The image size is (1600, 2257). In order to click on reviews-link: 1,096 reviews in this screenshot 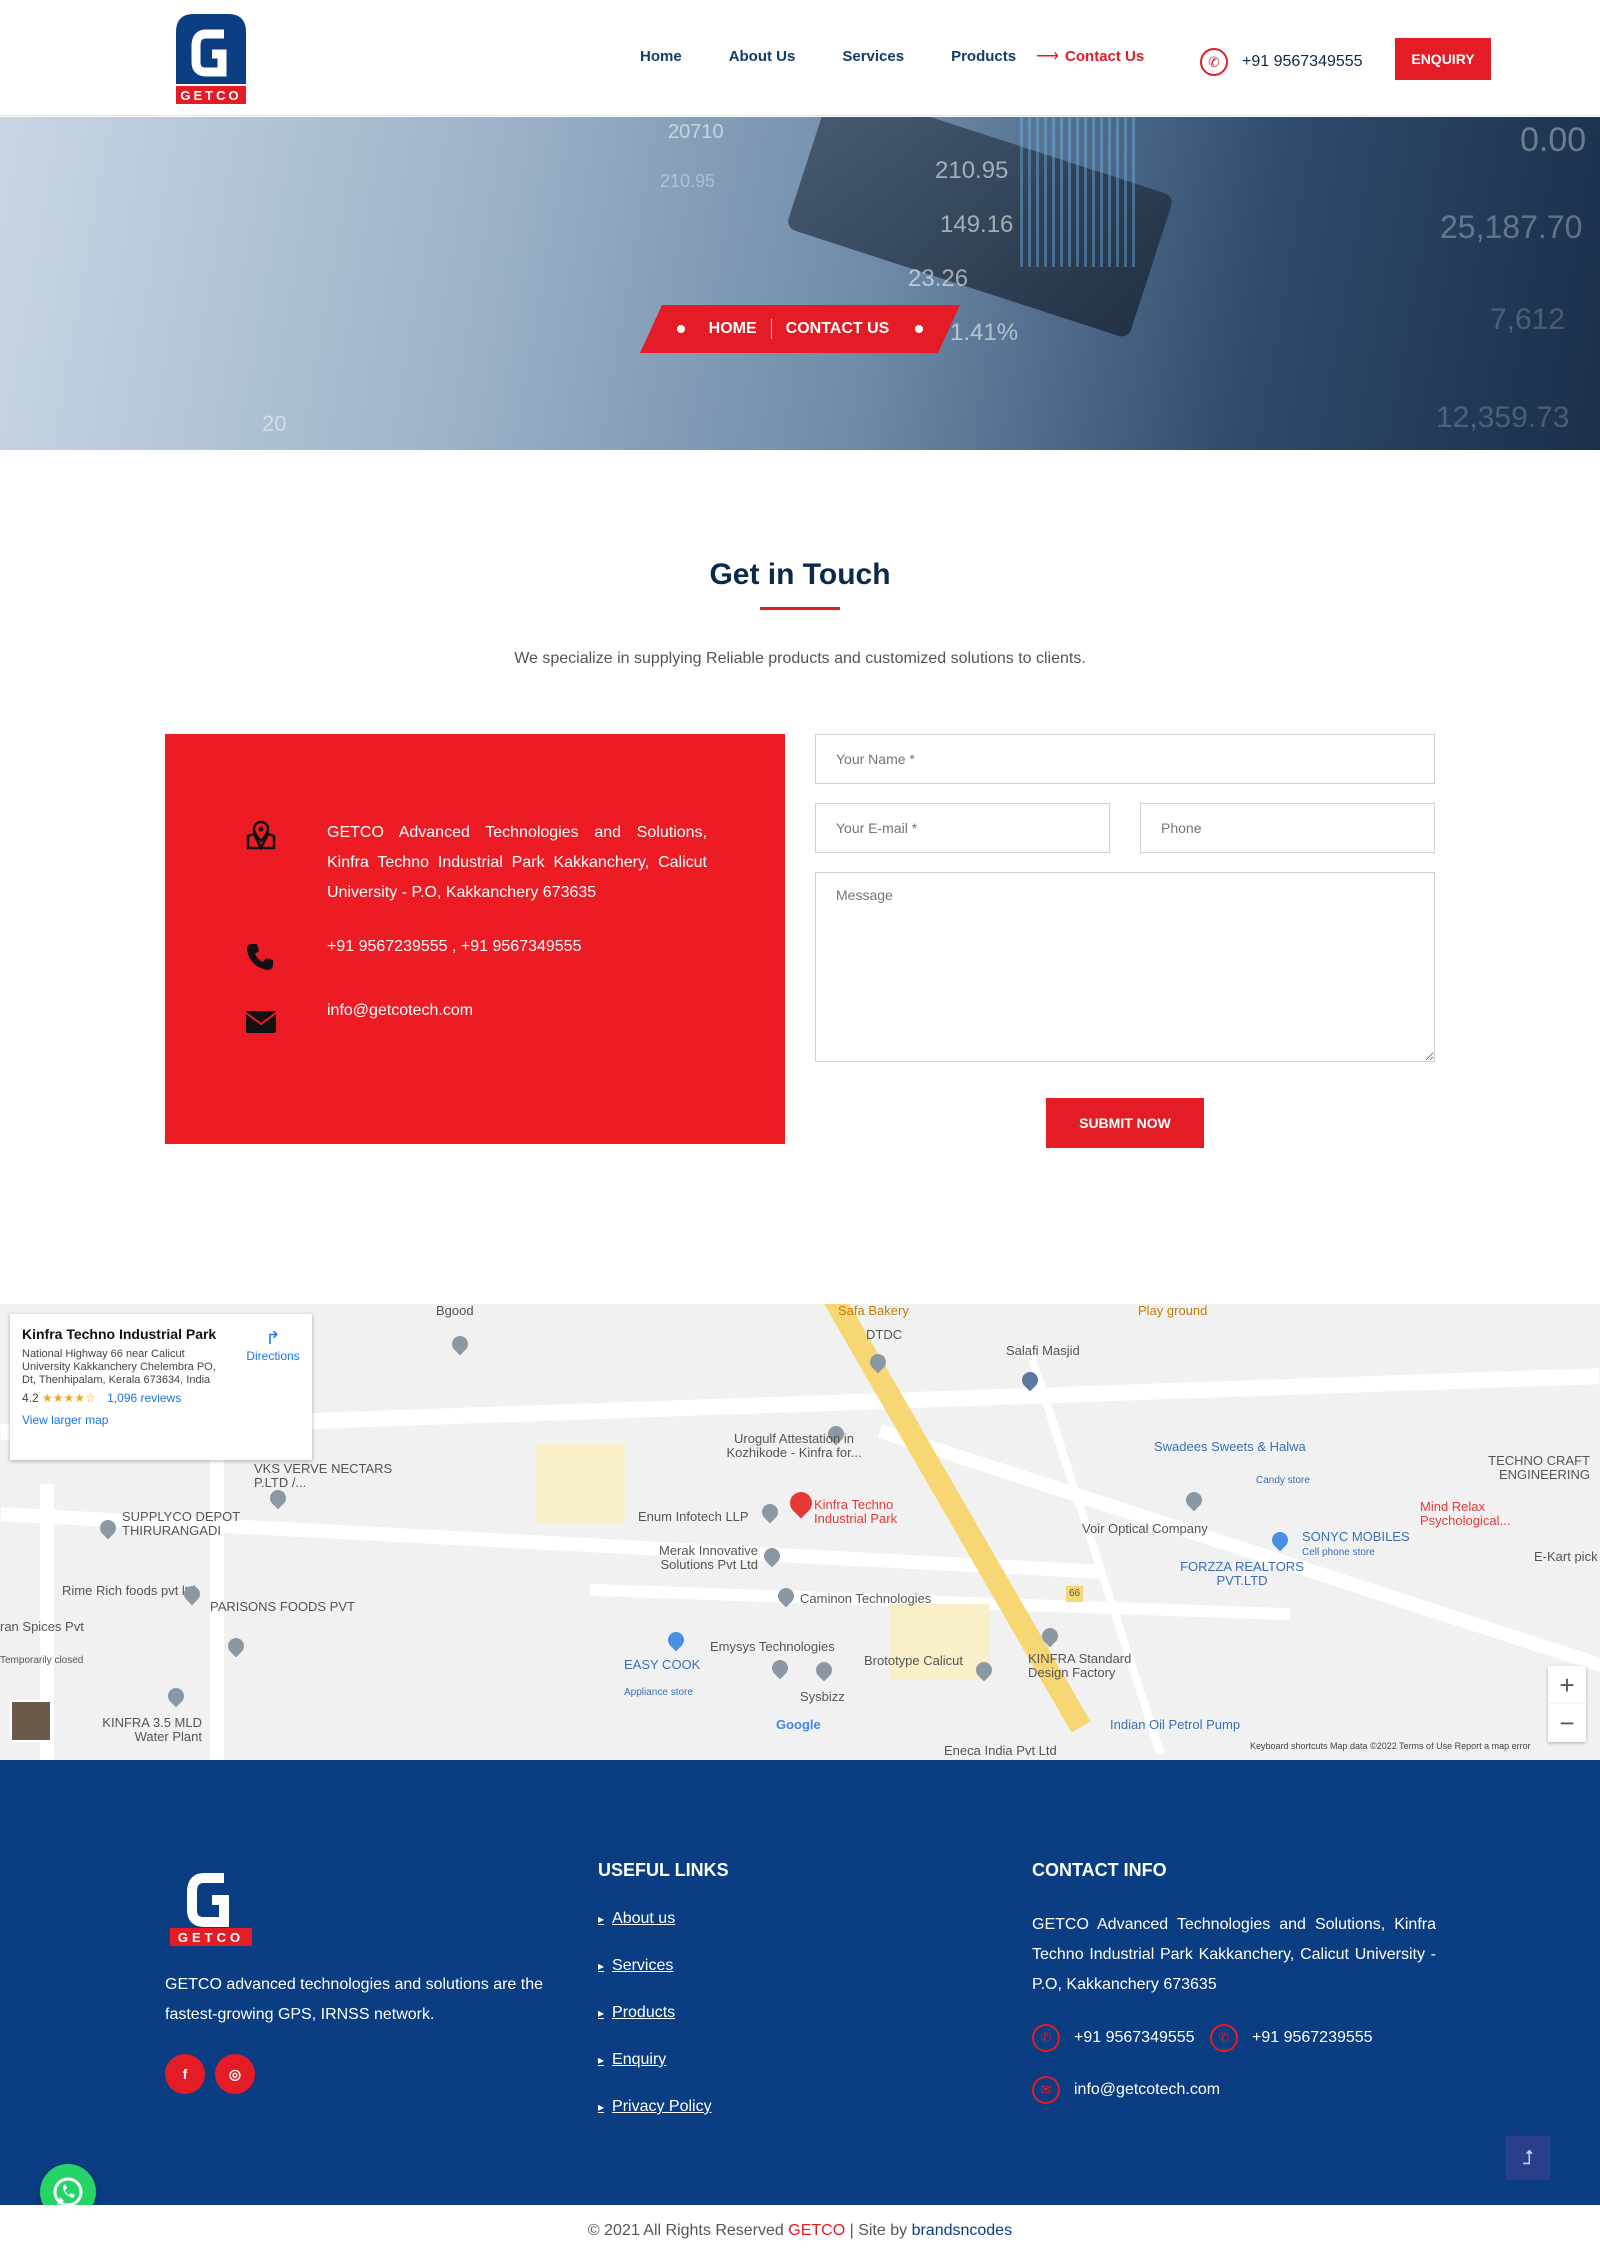, I will do `click(144, 1398)`.